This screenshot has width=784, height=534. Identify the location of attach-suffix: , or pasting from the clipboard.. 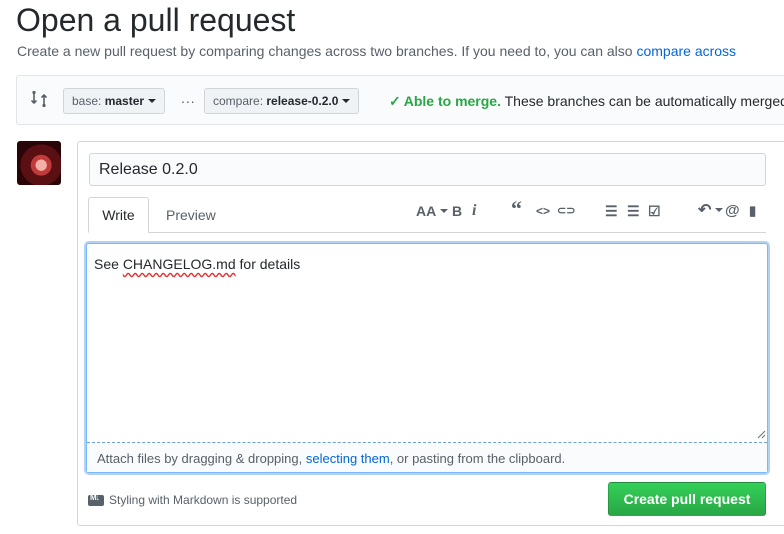
(477, 458).